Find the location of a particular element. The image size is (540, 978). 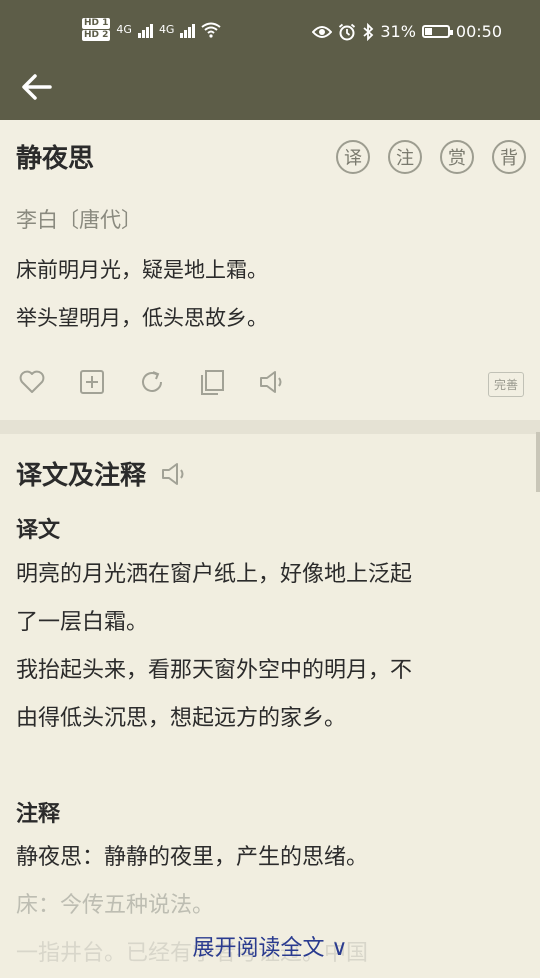

notes-heading: 注释 is located at coordinates (38, 814).